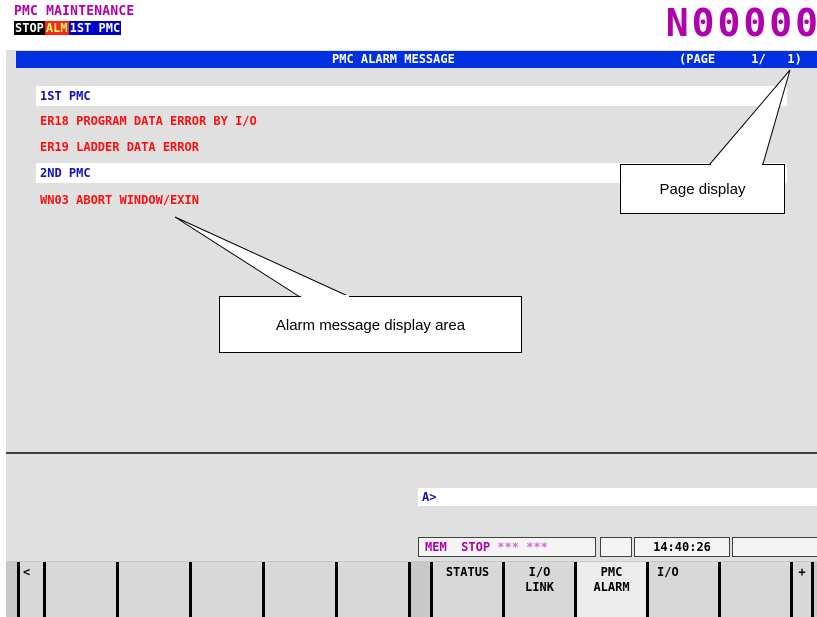  What do you see at coordinates (262, 257) in the screenshot?
I see `alarm-callout-pointer` at bounding box center [262, 257].